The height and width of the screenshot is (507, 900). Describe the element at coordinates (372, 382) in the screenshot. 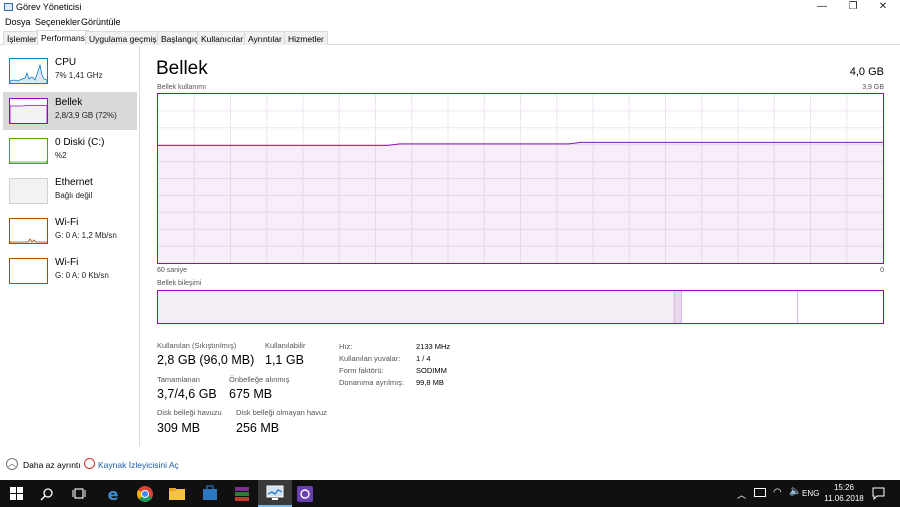

I see `spec-key: Donanıma ayrılmış:` at that location.